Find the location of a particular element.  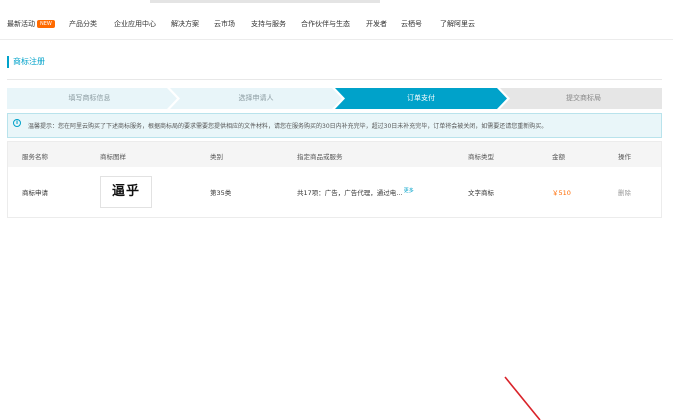

red-annotation-arrow is located at coordinates (522, 398).